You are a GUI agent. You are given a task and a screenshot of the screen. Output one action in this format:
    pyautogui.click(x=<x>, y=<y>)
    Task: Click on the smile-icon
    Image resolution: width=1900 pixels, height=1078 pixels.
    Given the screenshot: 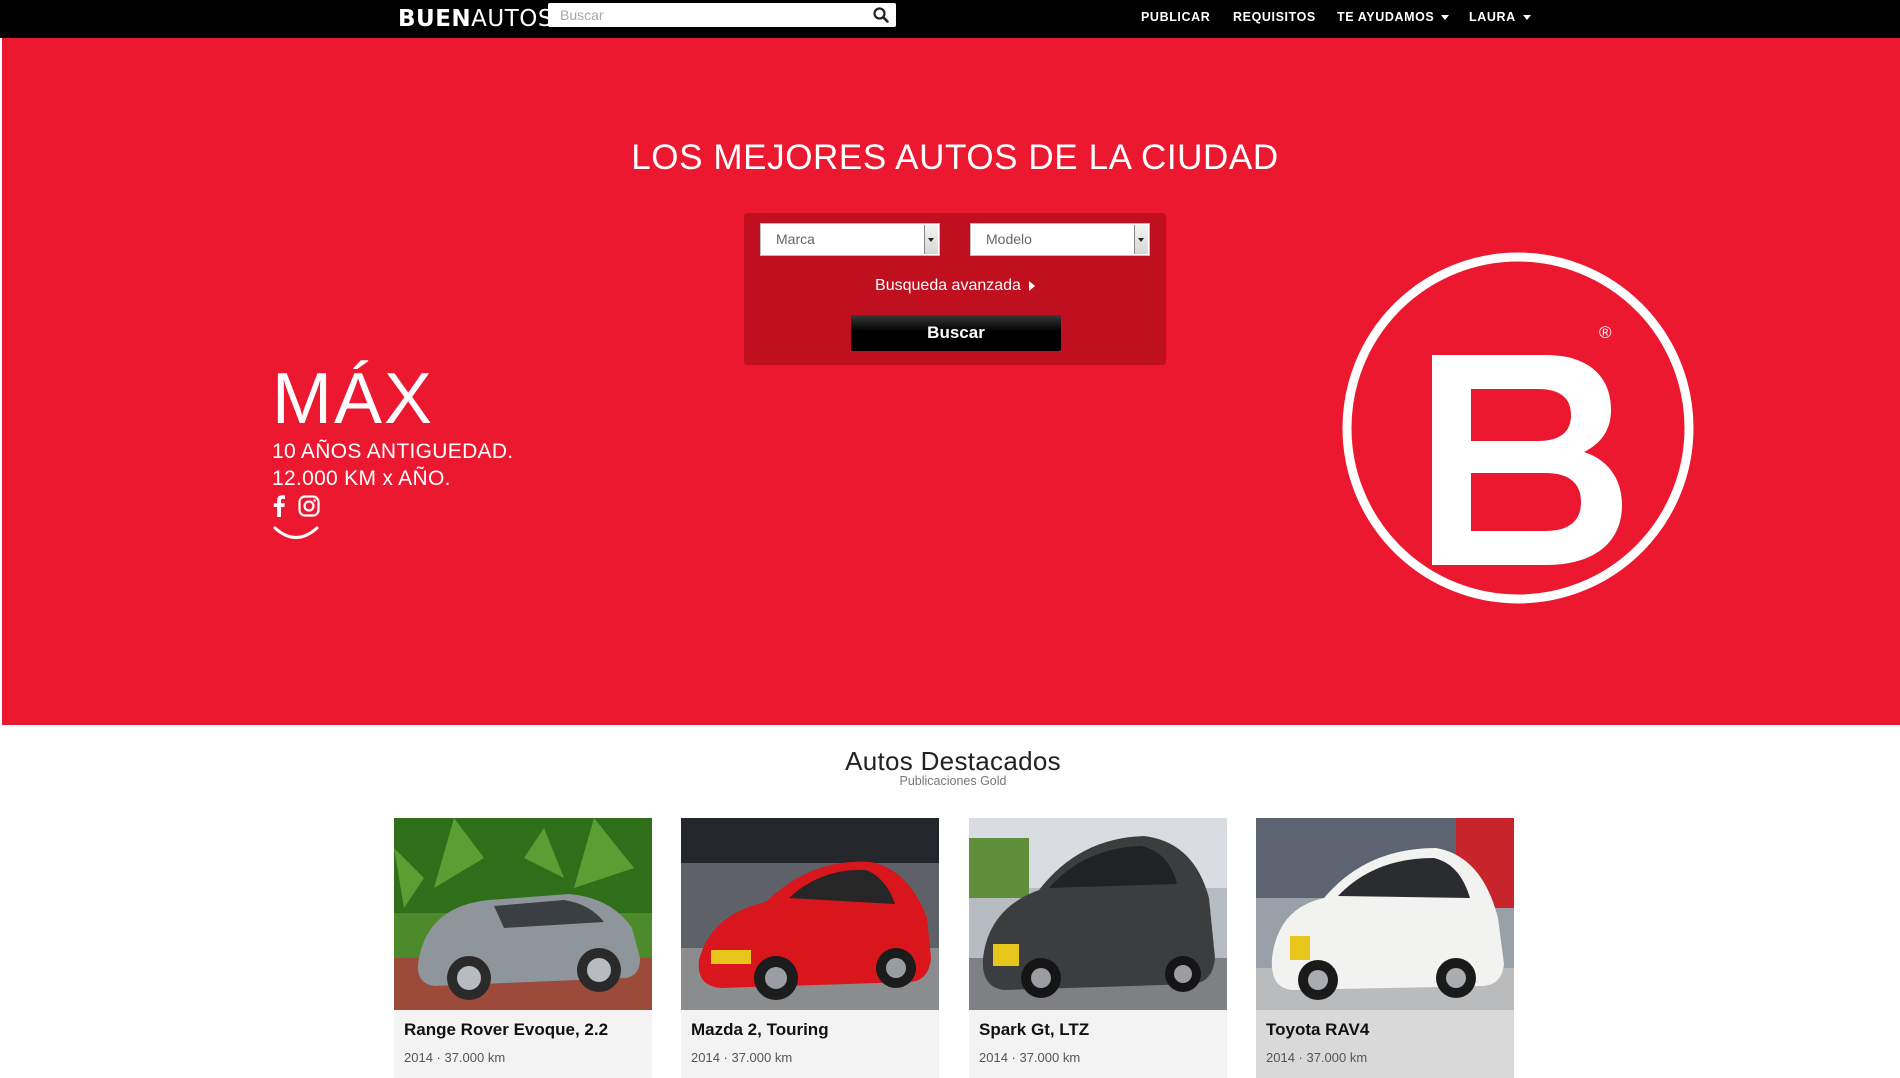 What is the action you would take?
    pyautogui.click(x=296, y=532)
    